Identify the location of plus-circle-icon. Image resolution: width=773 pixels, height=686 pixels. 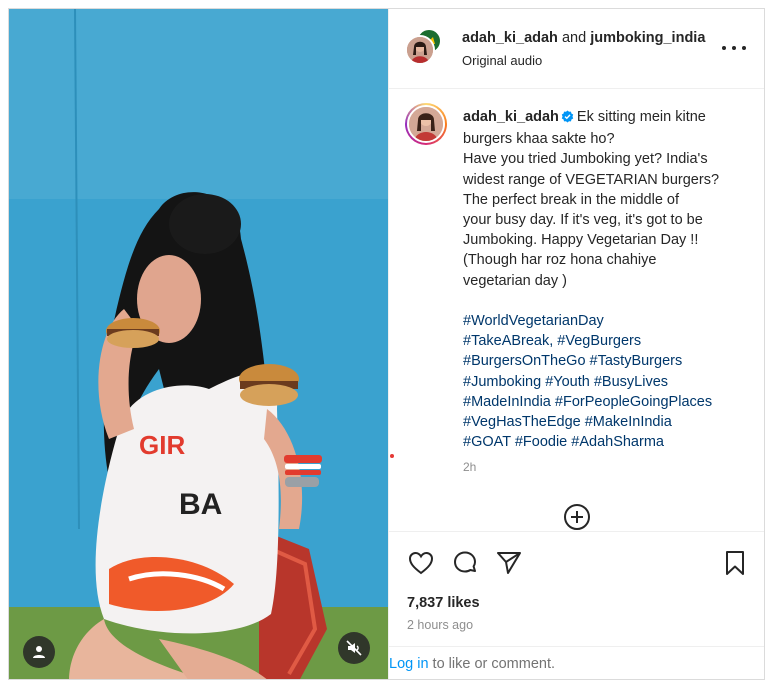
(577, 517).